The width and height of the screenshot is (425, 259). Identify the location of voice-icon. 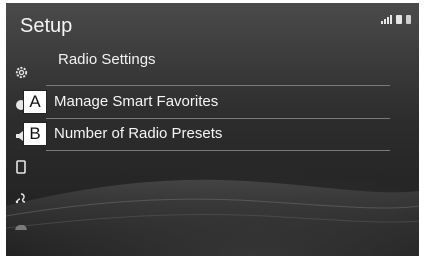
(21, 198).